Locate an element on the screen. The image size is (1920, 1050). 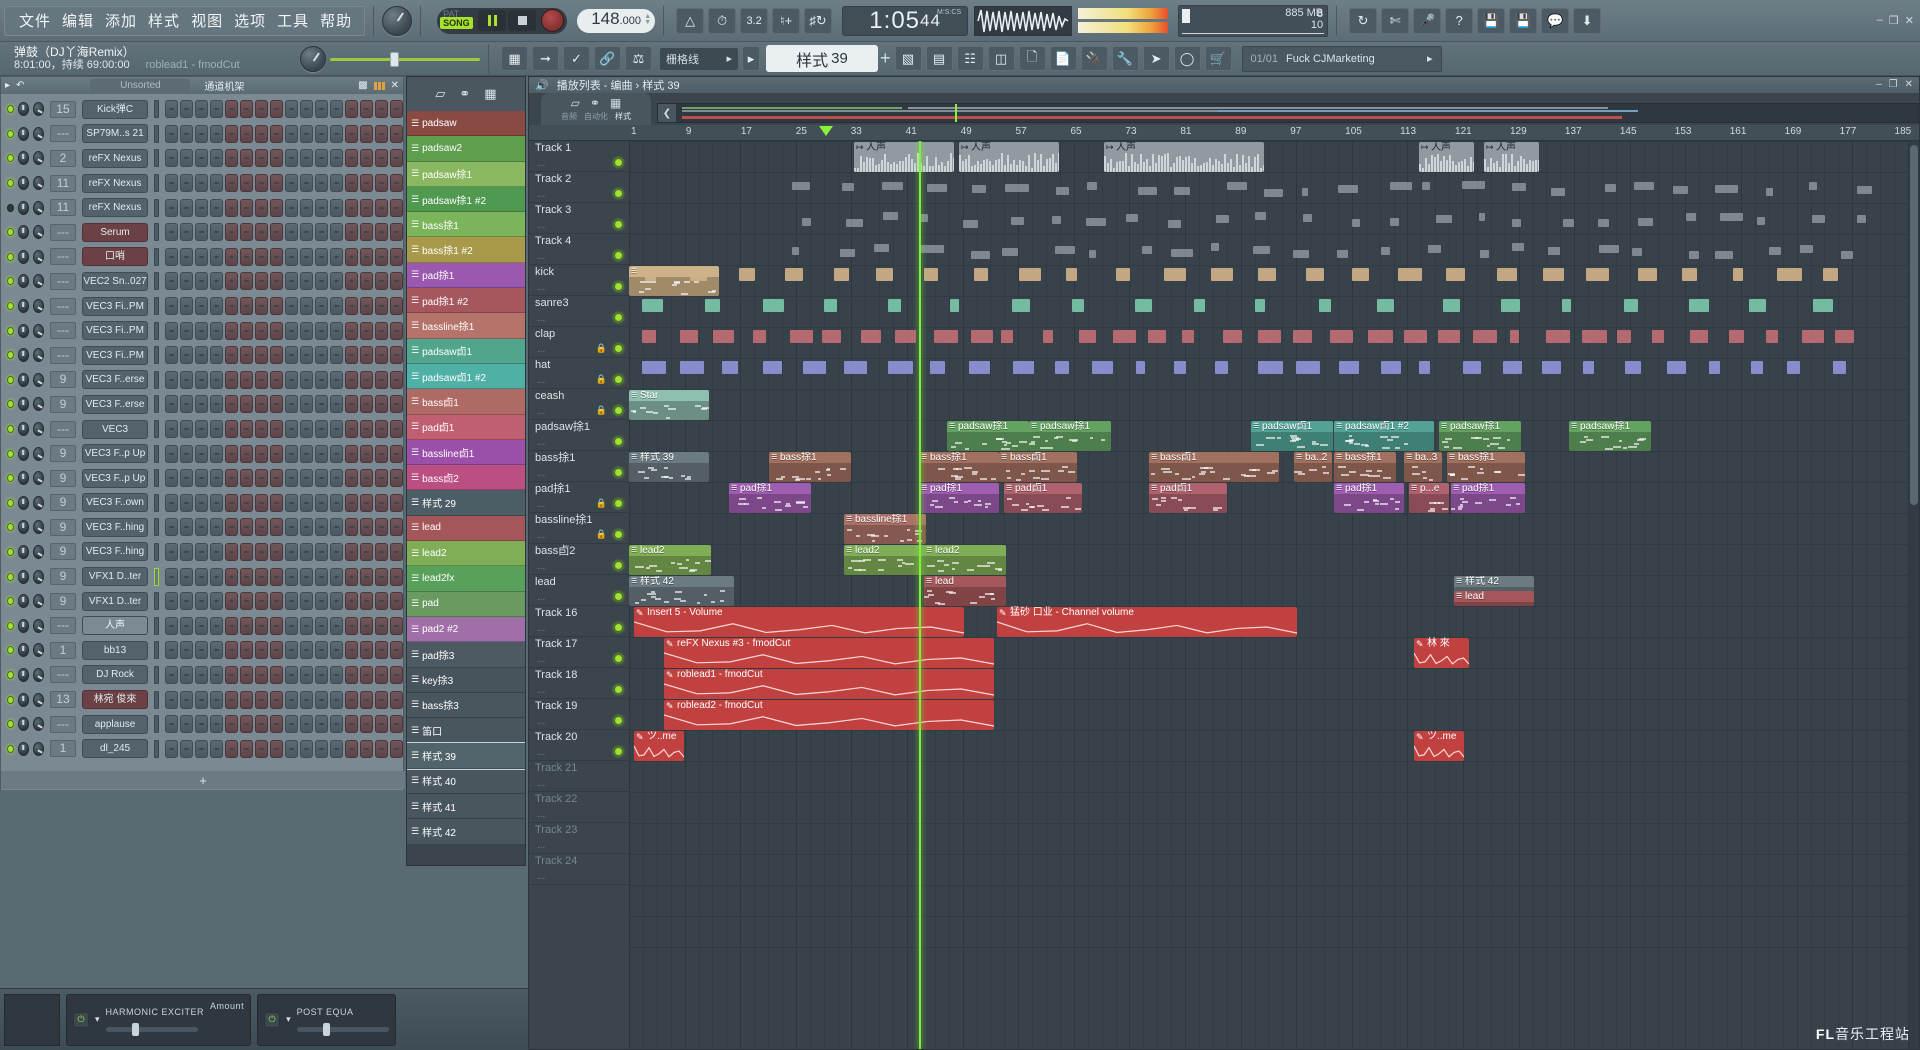
picker-item: ☰ lead2fx is located at coordinates (466, 579).